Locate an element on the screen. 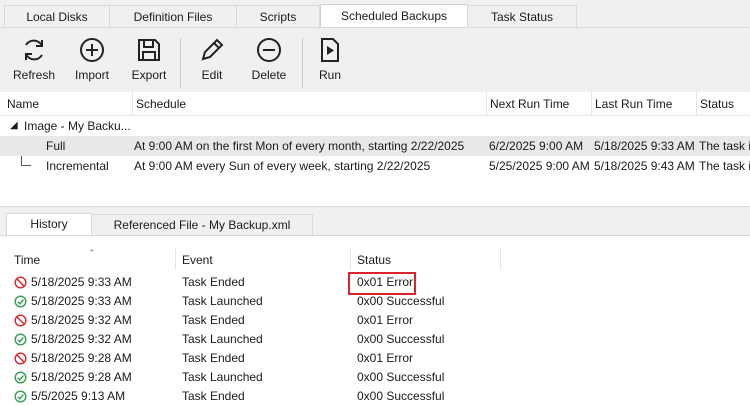 Image resolution: width=750 pixels, height=406 pixels. column-header-schedule: Schedule is located at coordinates (309, 104).